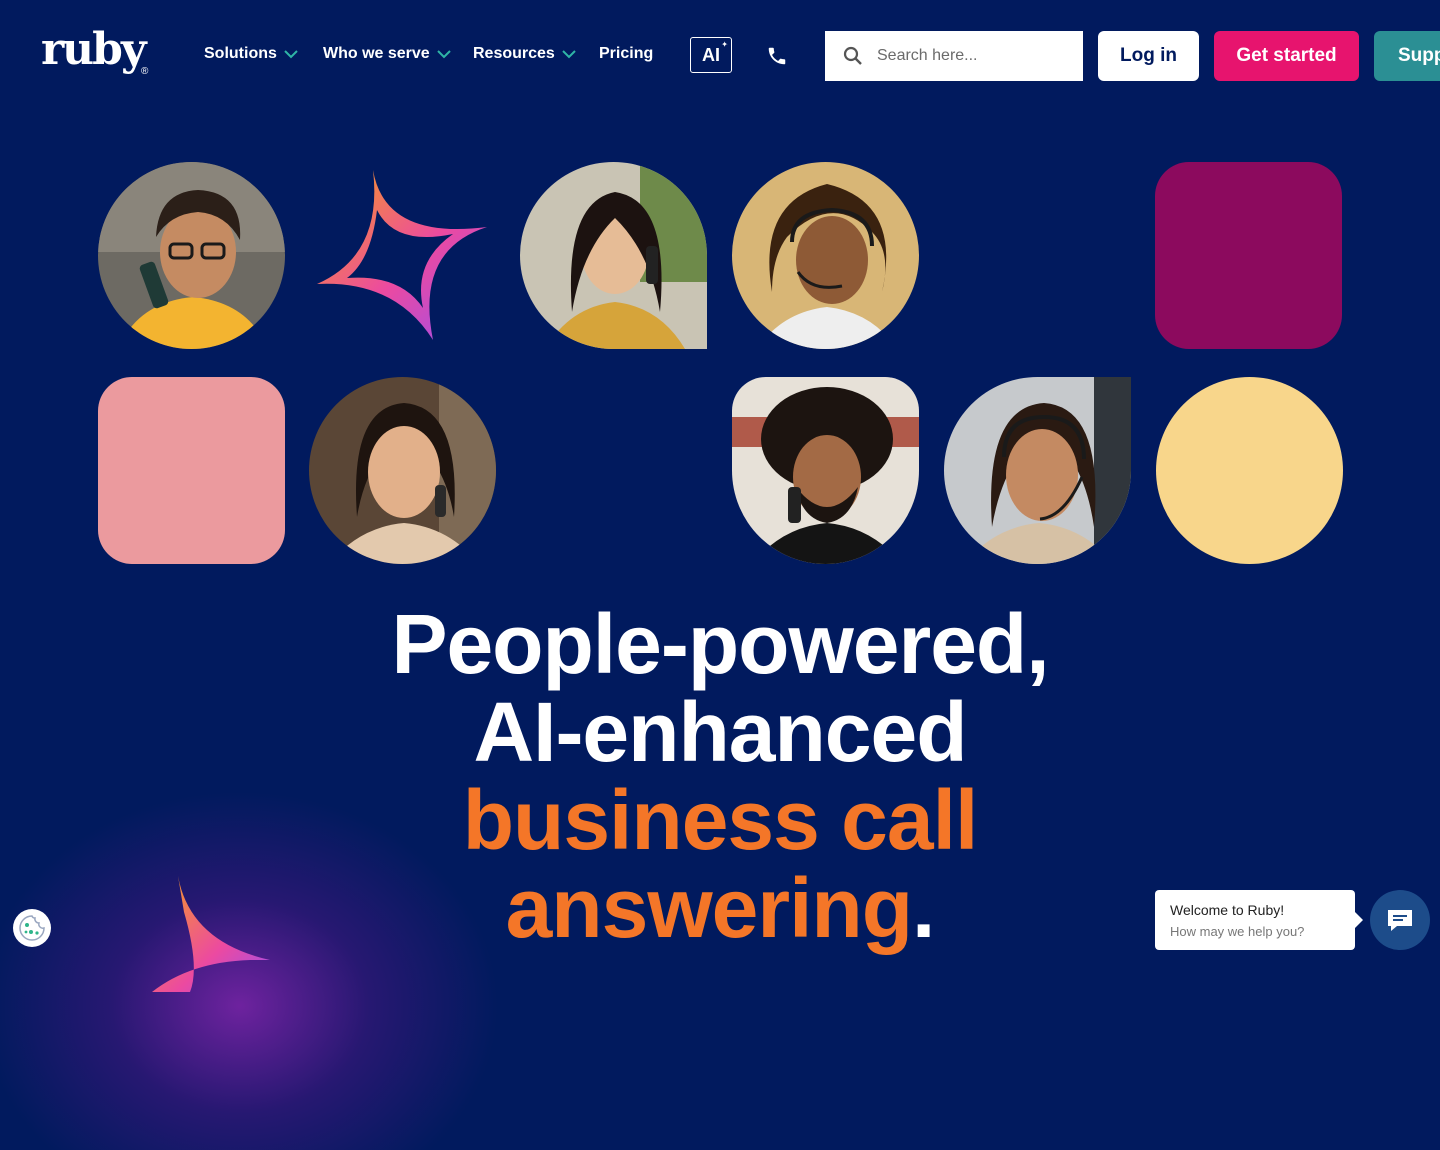  Describe the element at coordinates (777, 56) in the screenshot. I see `phone-icon` at that location.